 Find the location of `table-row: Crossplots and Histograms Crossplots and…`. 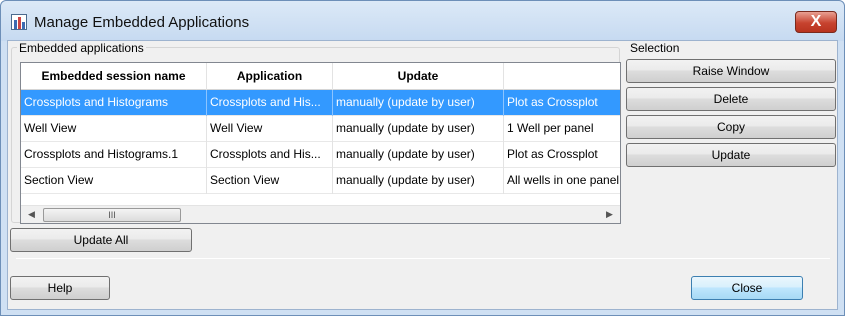

table-row: Crossplots and Histograms Crossplots and… is located at coordinates (320, 103).